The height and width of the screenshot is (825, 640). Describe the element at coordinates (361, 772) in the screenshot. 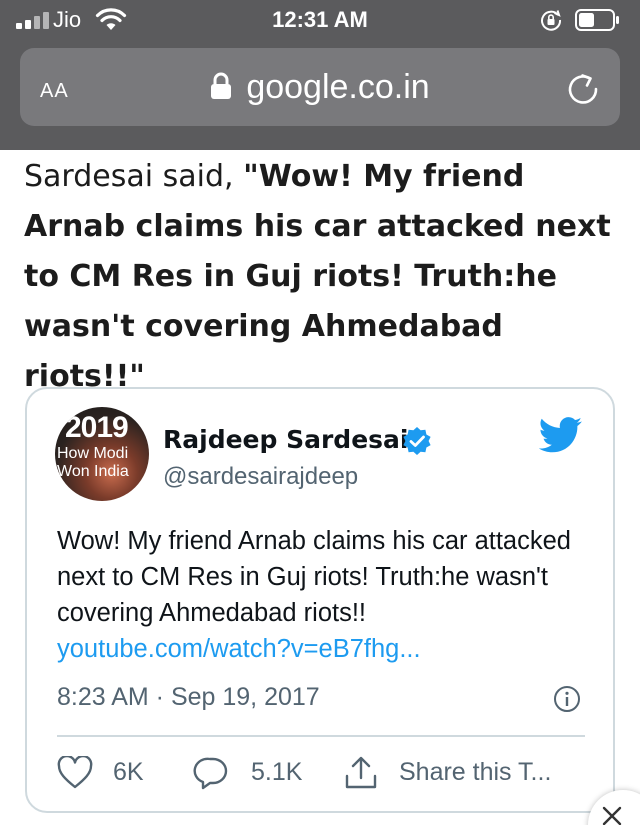

I see `share-icon` at that location.